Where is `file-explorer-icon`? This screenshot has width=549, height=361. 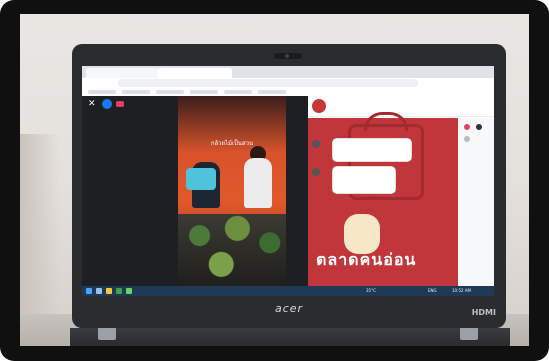 file-explorer-icon is located at coordinates (109, 291).